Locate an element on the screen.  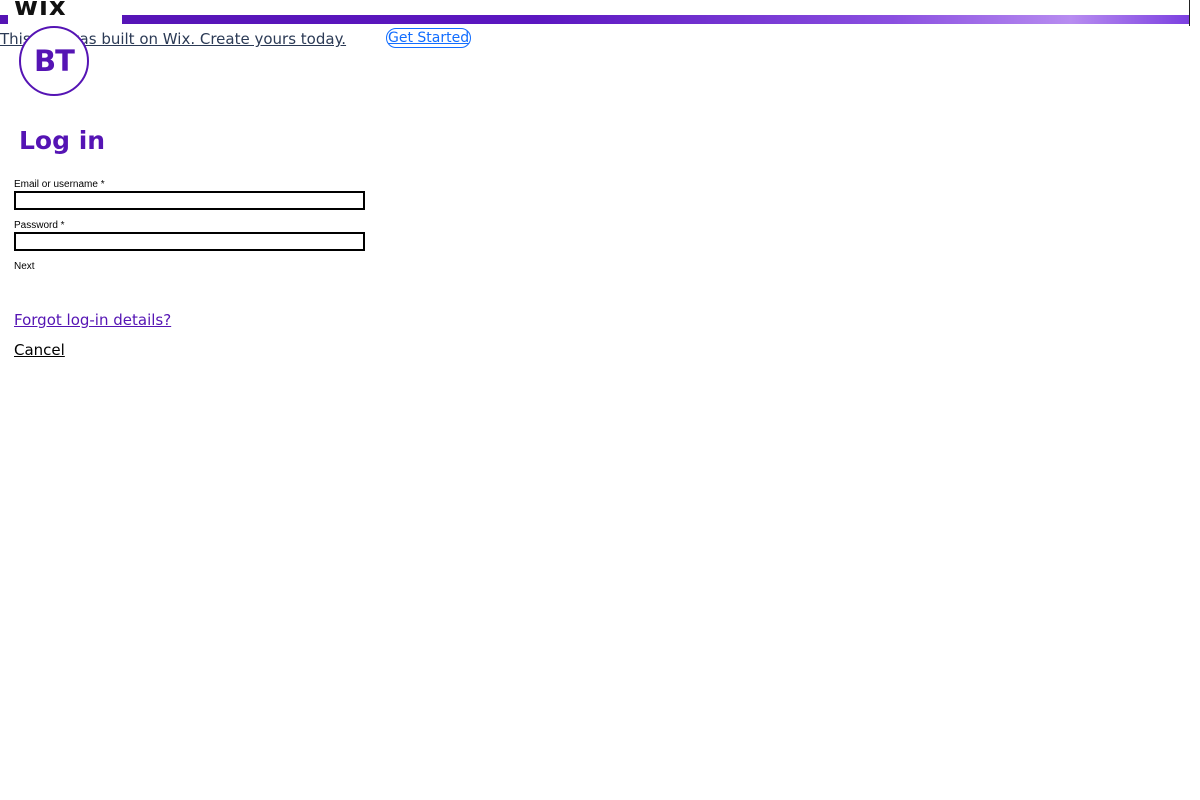
cancel-link: Cancel is located at coordinates (39, 350).